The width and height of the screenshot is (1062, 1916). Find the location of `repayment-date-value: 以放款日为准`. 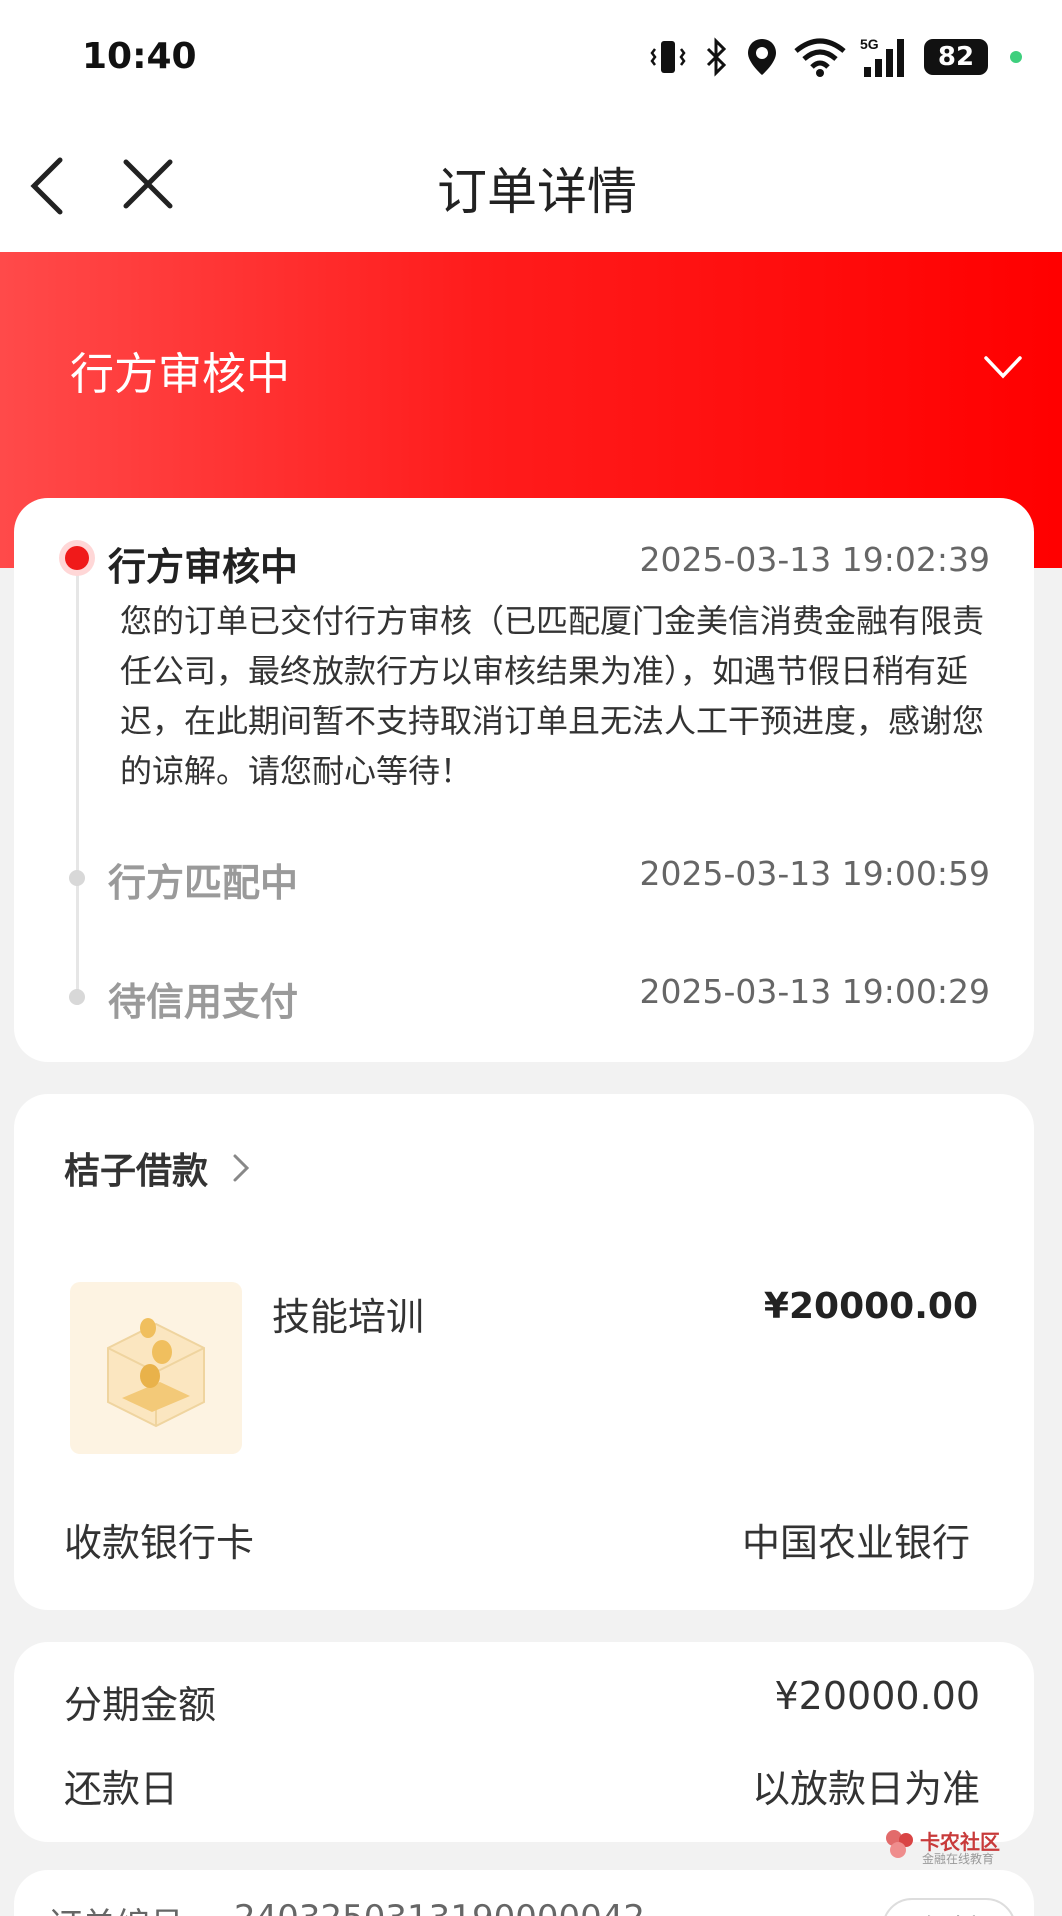

repayment-date-value: 以放款日为准 is located at coordinates (865, 1789).